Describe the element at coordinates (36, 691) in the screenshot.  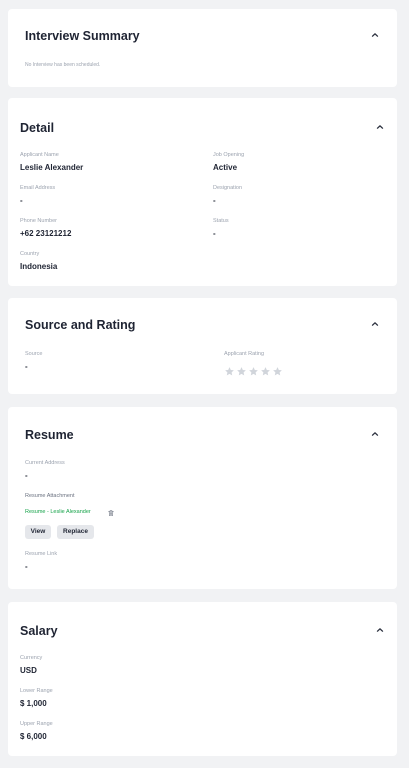
I see `lower-range-label: Lower Range` at that location.